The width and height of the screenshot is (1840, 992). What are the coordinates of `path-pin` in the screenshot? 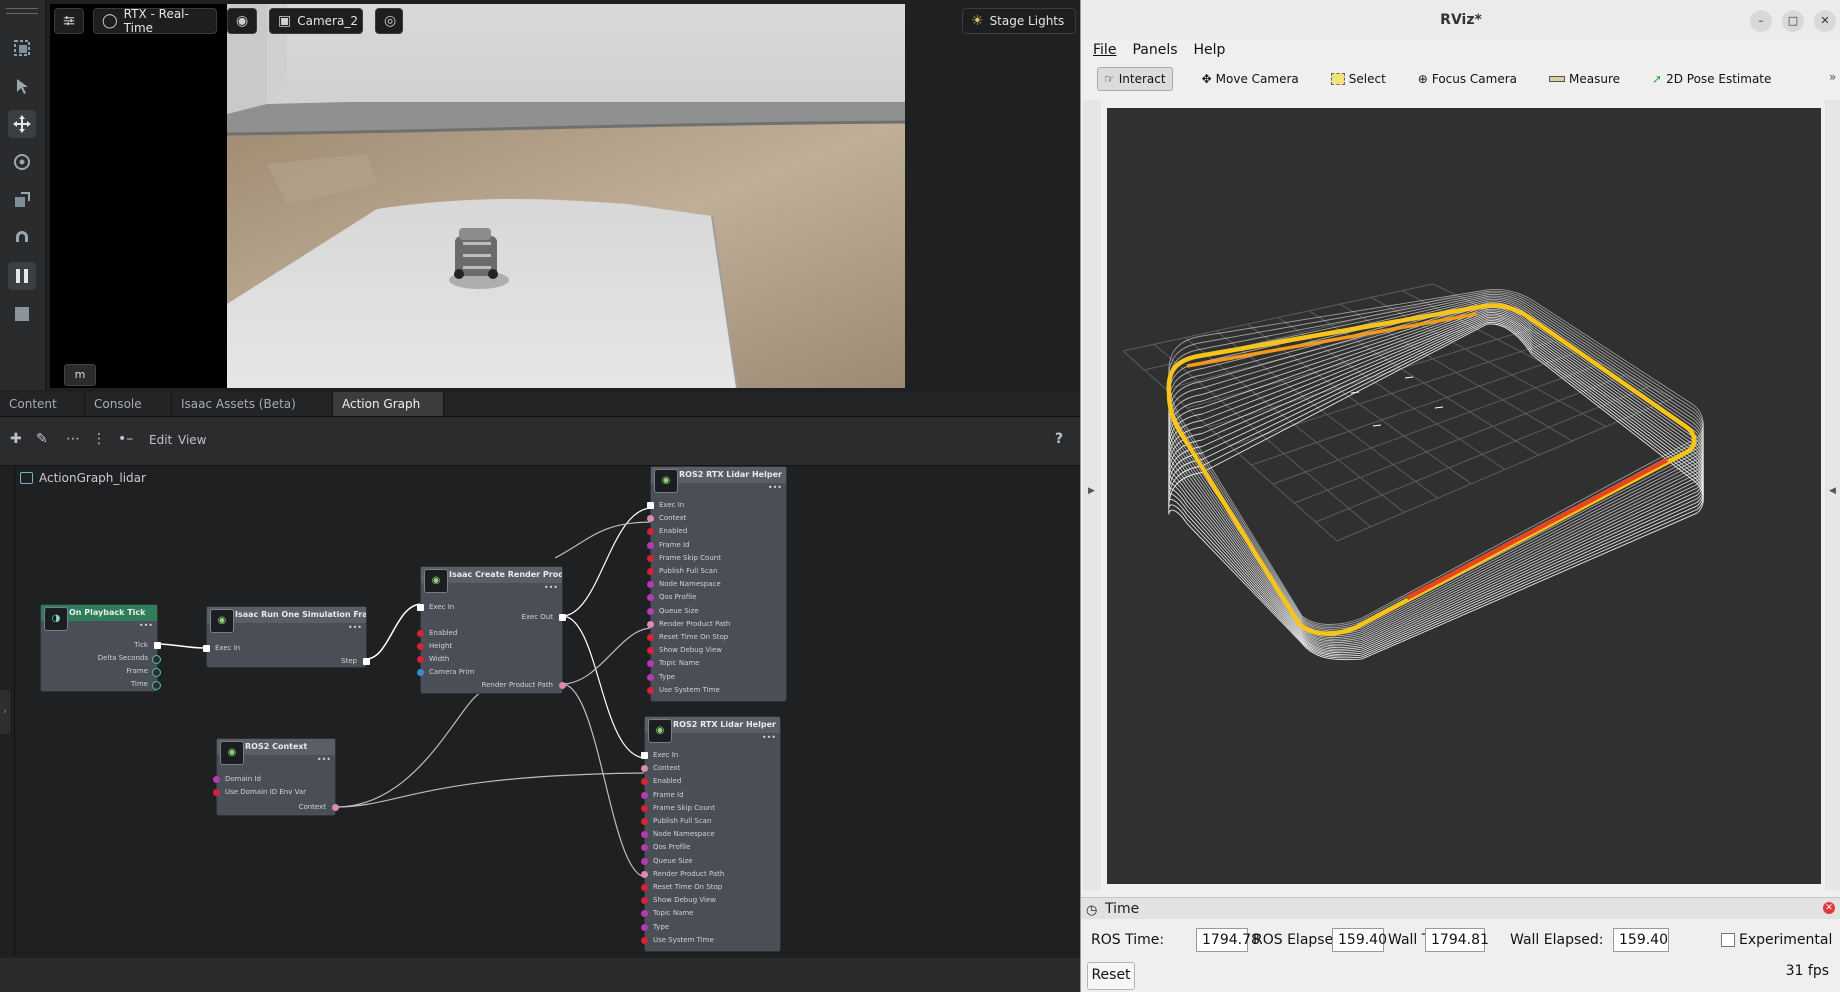 It's located at (562, 685).